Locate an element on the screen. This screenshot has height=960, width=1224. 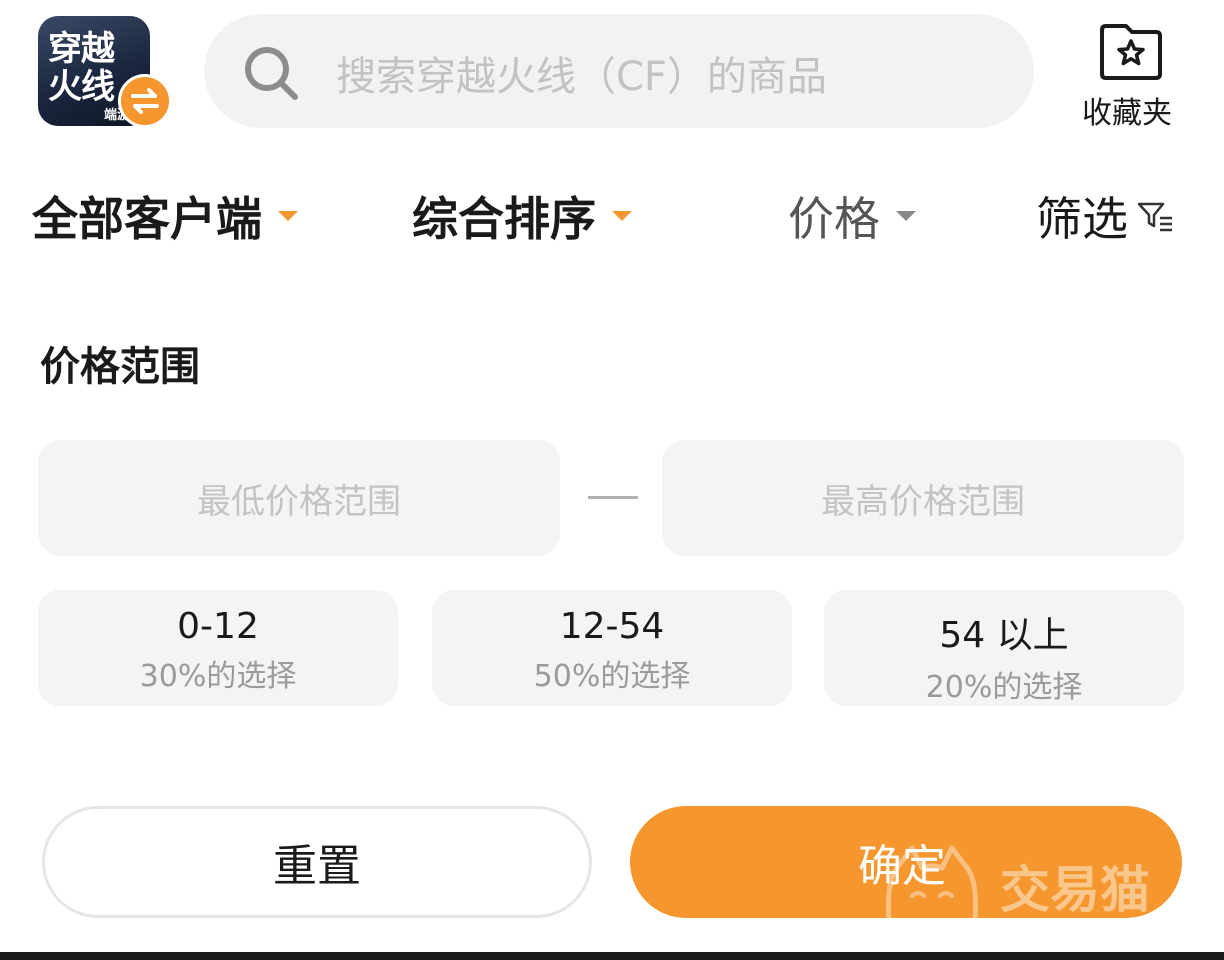
search-placeholder: 搜索穿越火线（CF）的商品 is located at coordinates (581, 77).